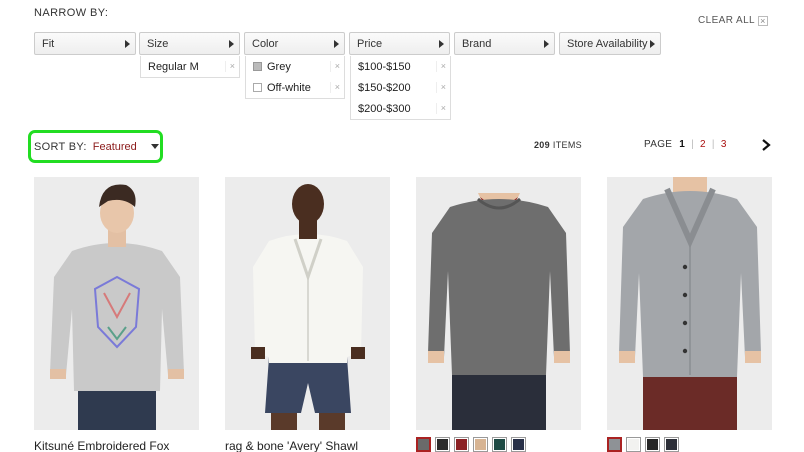  I want to click on size-option: Regular M ×, so click(190, 66).